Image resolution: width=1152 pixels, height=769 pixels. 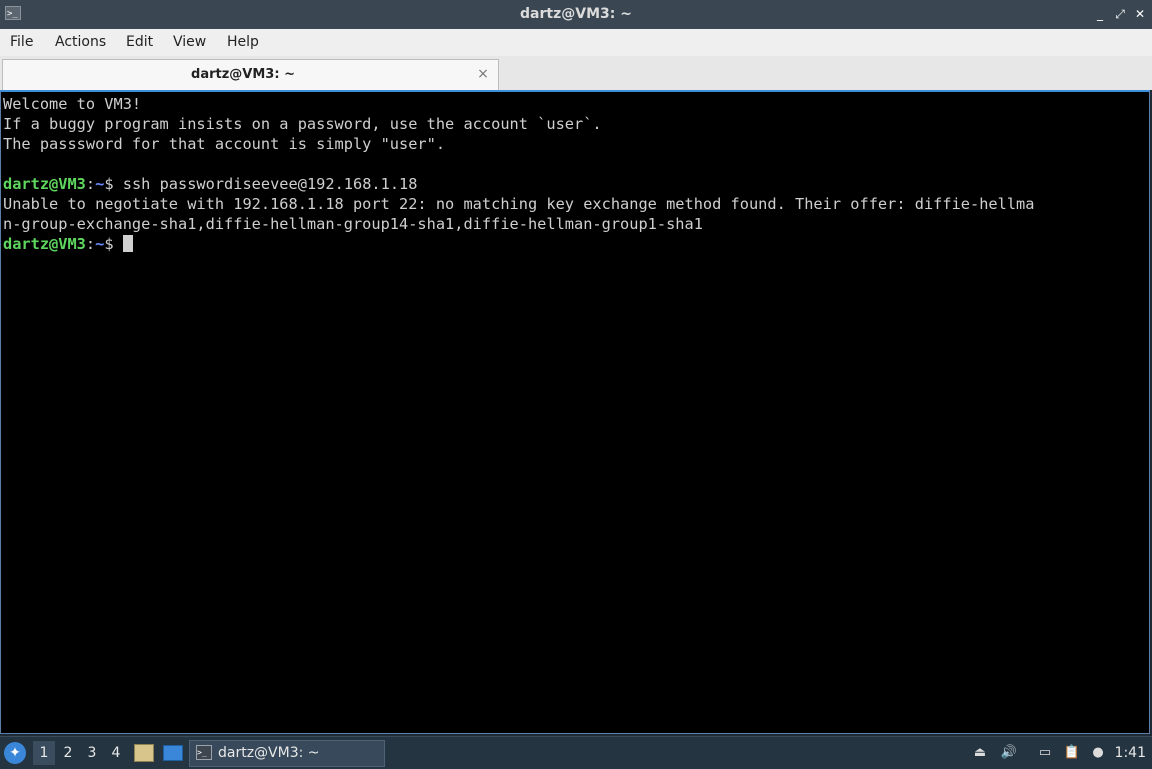 I want to click on minimize-icon: _, so click(x=1100, y=14).